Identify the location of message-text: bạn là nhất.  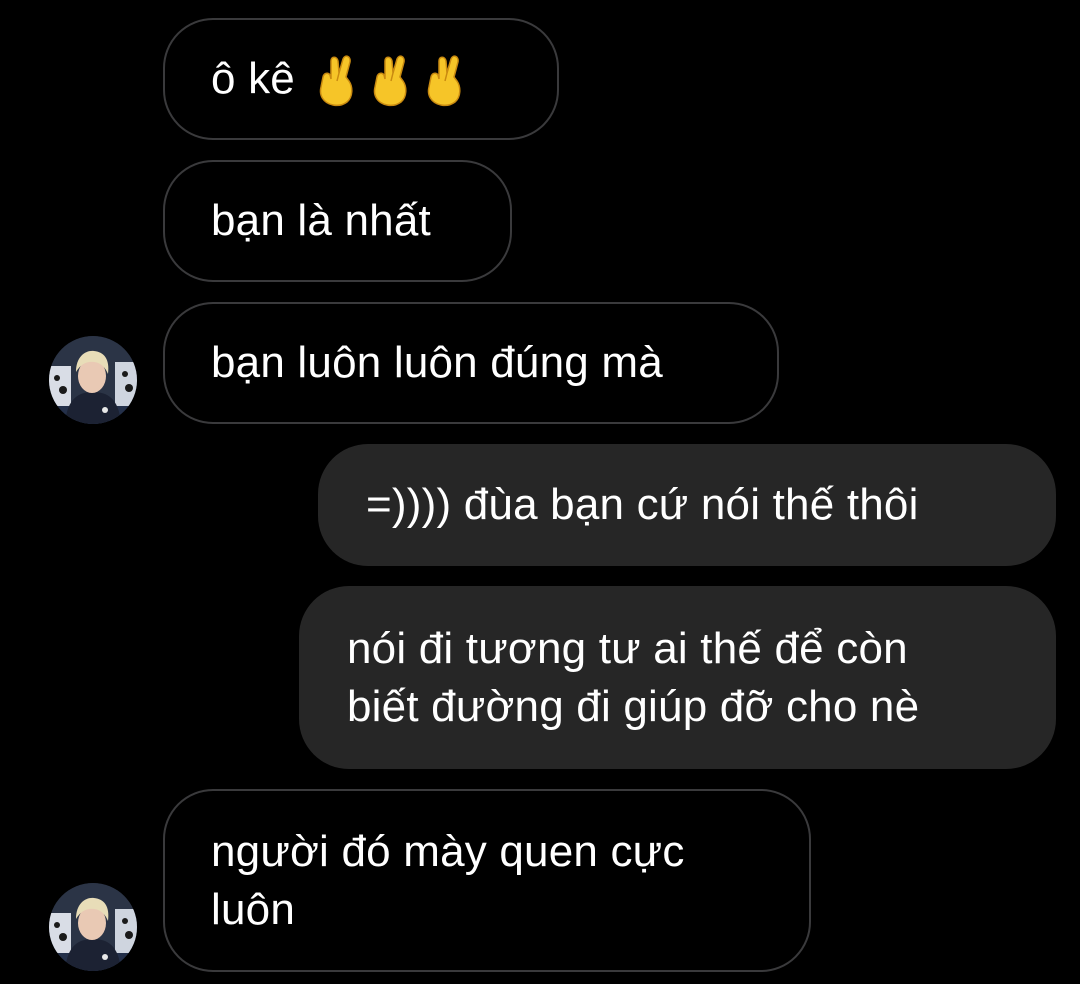
(321, 220).